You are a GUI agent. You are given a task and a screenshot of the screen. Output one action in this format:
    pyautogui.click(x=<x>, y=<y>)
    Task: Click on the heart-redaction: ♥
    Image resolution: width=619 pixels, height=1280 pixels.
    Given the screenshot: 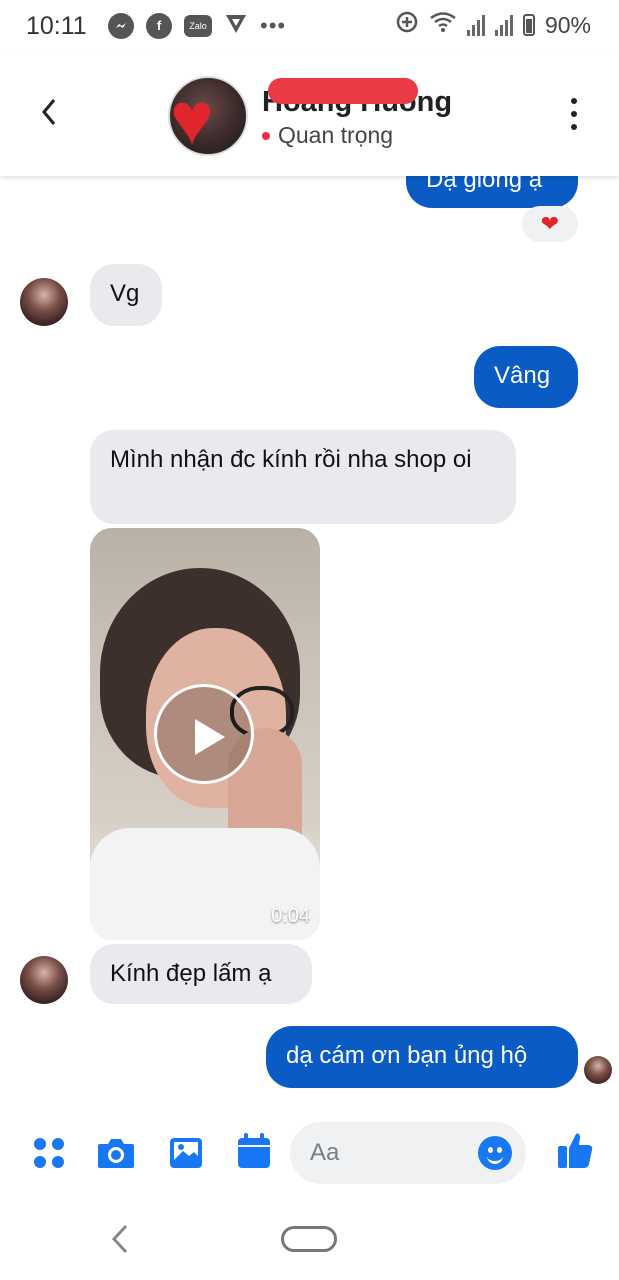 What is the action you would take?
    pyautogui.click(x=192, y=118)
    